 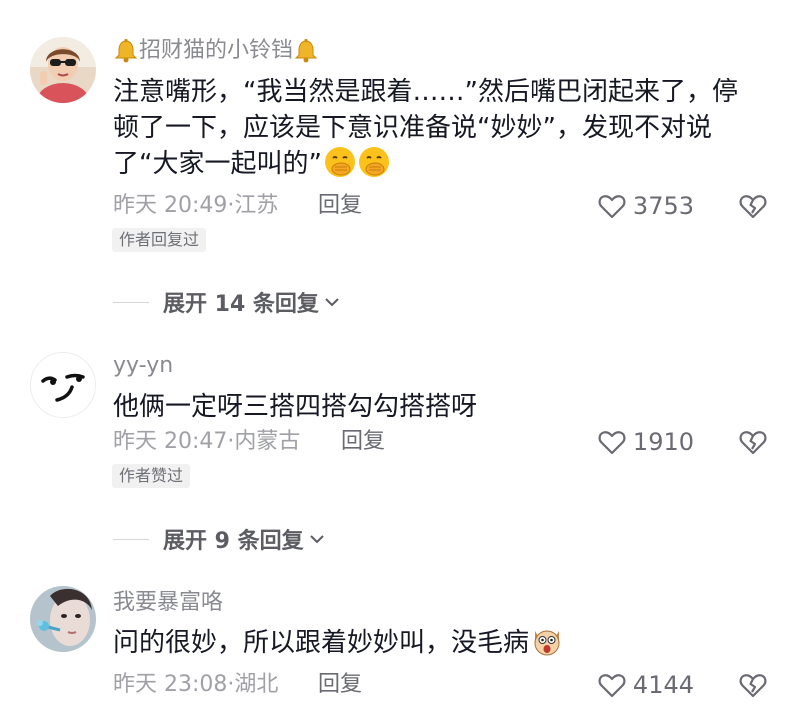 I want to click on comment-text-content: 问的很妙，所以跟着妙妙叫，没毛病, so click(x=321, y=643).